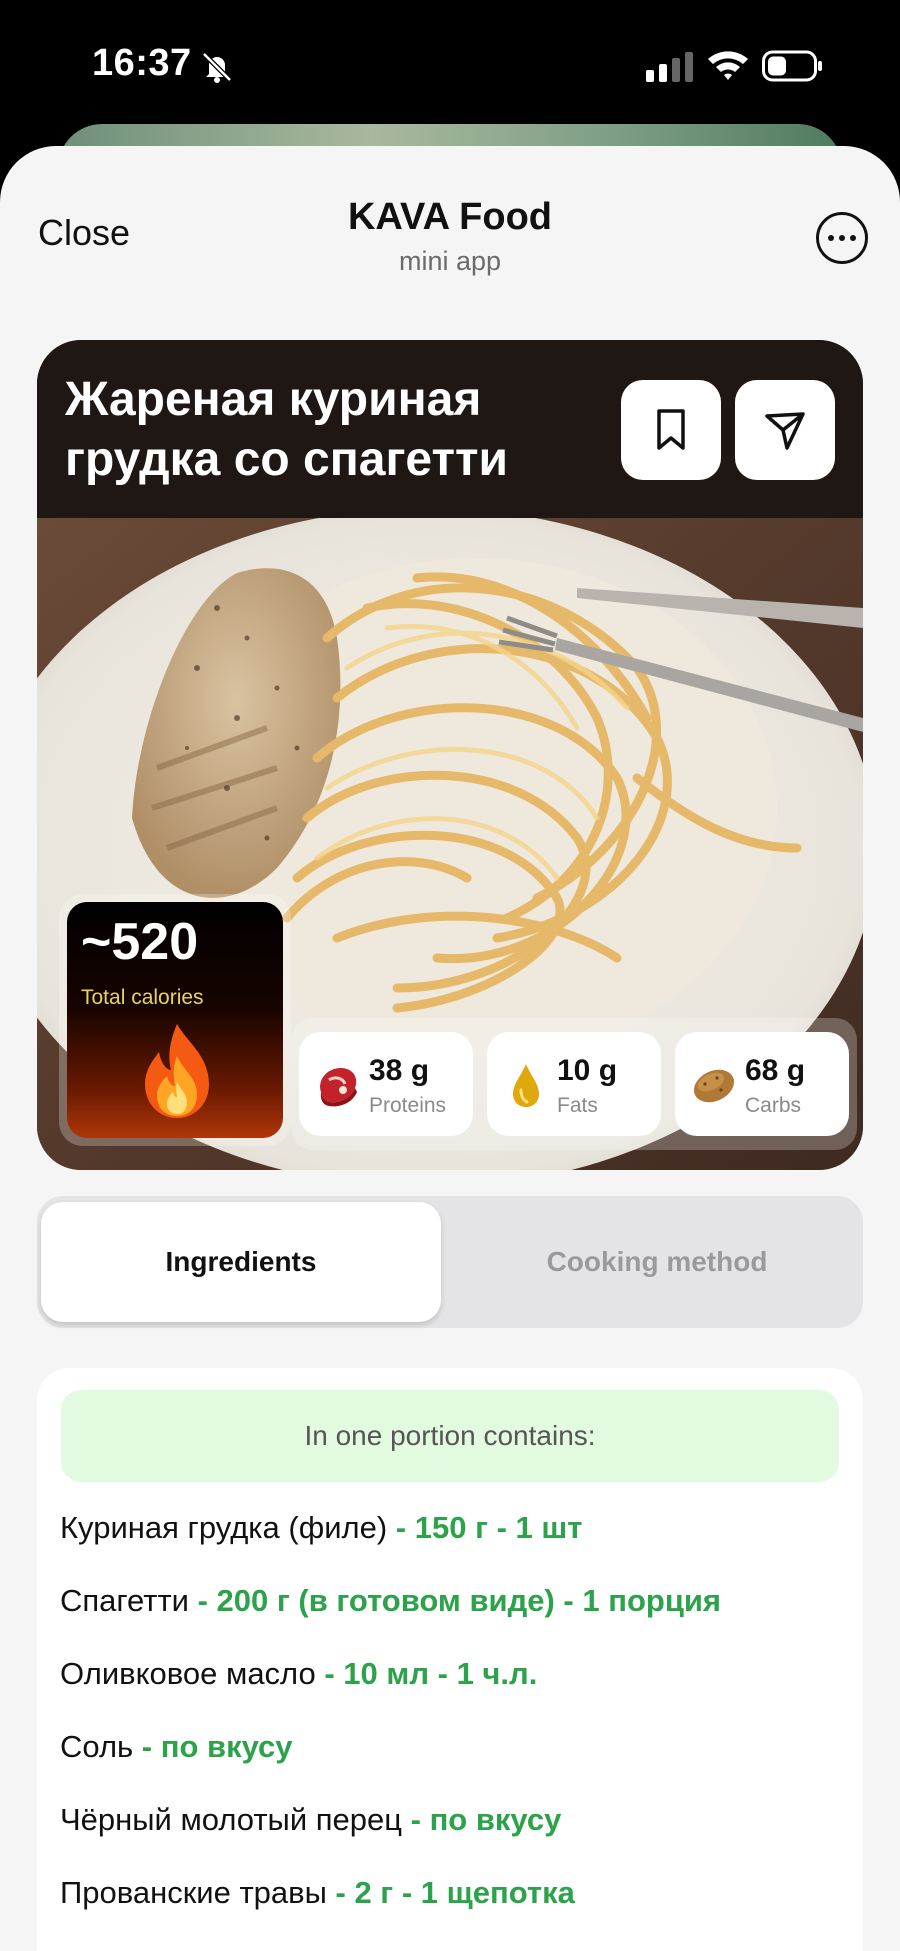  I want to click on tab-ingredients: Ingredients, so click(241, 1262).